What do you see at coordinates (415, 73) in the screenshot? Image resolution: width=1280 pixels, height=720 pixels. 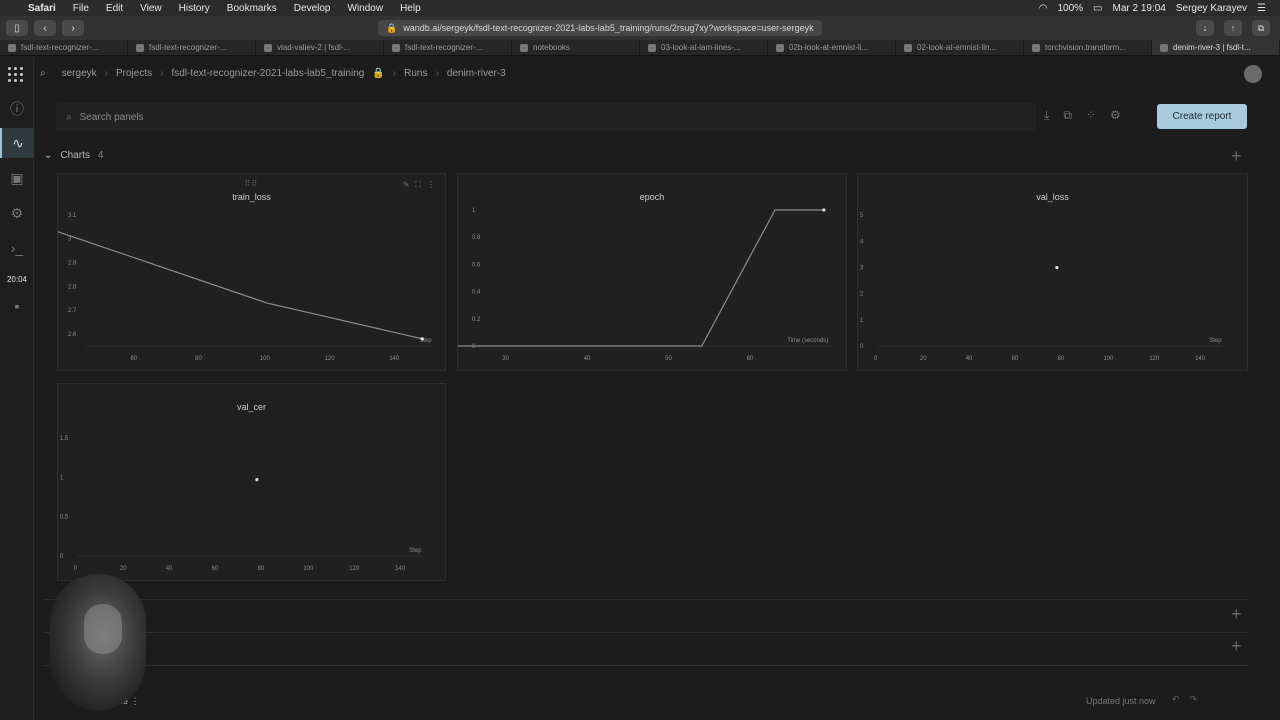 I see `crumb-runs: Runs` at bounding box center [415, 73].